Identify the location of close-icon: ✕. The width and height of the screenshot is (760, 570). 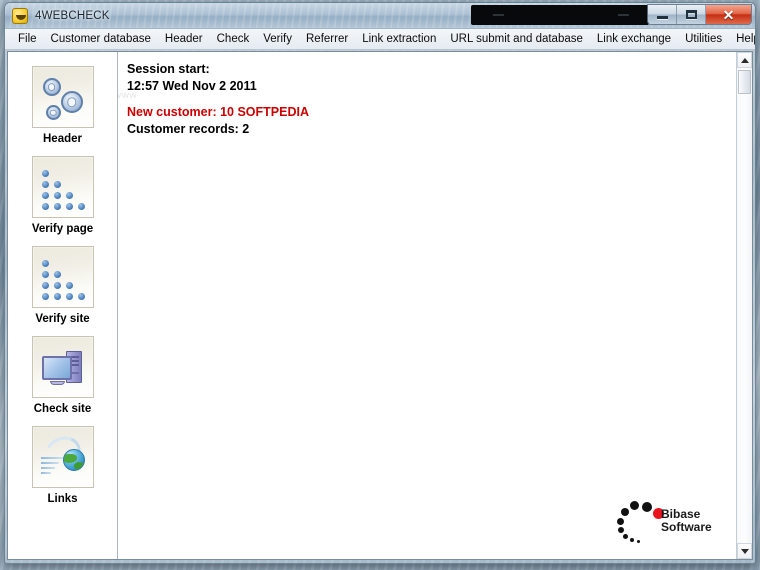
(728, 14).